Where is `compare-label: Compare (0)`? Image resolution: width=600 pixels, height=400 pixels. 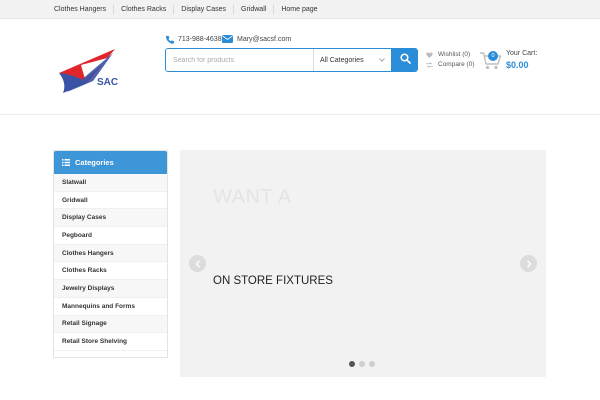
compare-label: Compare (0) is located at coordinates (456, 64).